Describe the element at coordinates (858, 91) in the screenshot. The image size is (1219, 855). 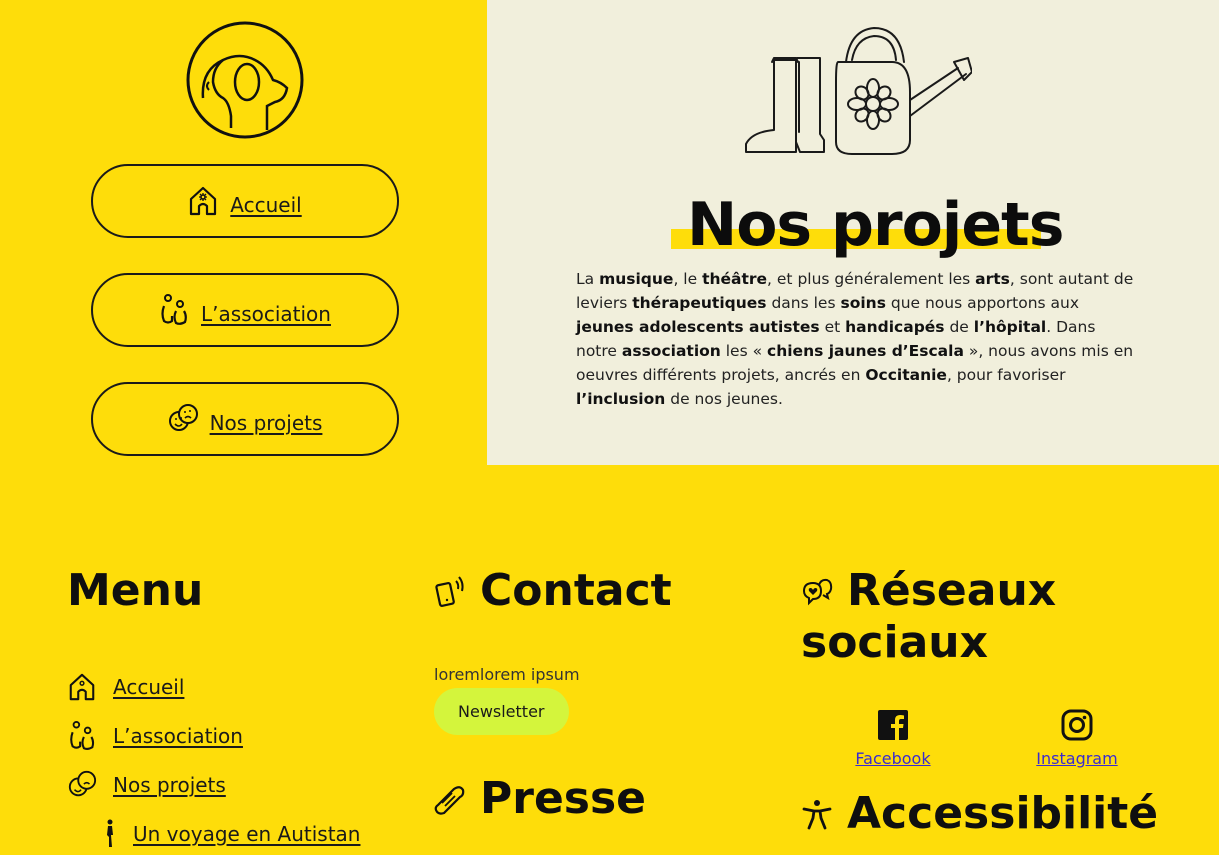
I see `boots-and-watering-can-illustration` at that location.